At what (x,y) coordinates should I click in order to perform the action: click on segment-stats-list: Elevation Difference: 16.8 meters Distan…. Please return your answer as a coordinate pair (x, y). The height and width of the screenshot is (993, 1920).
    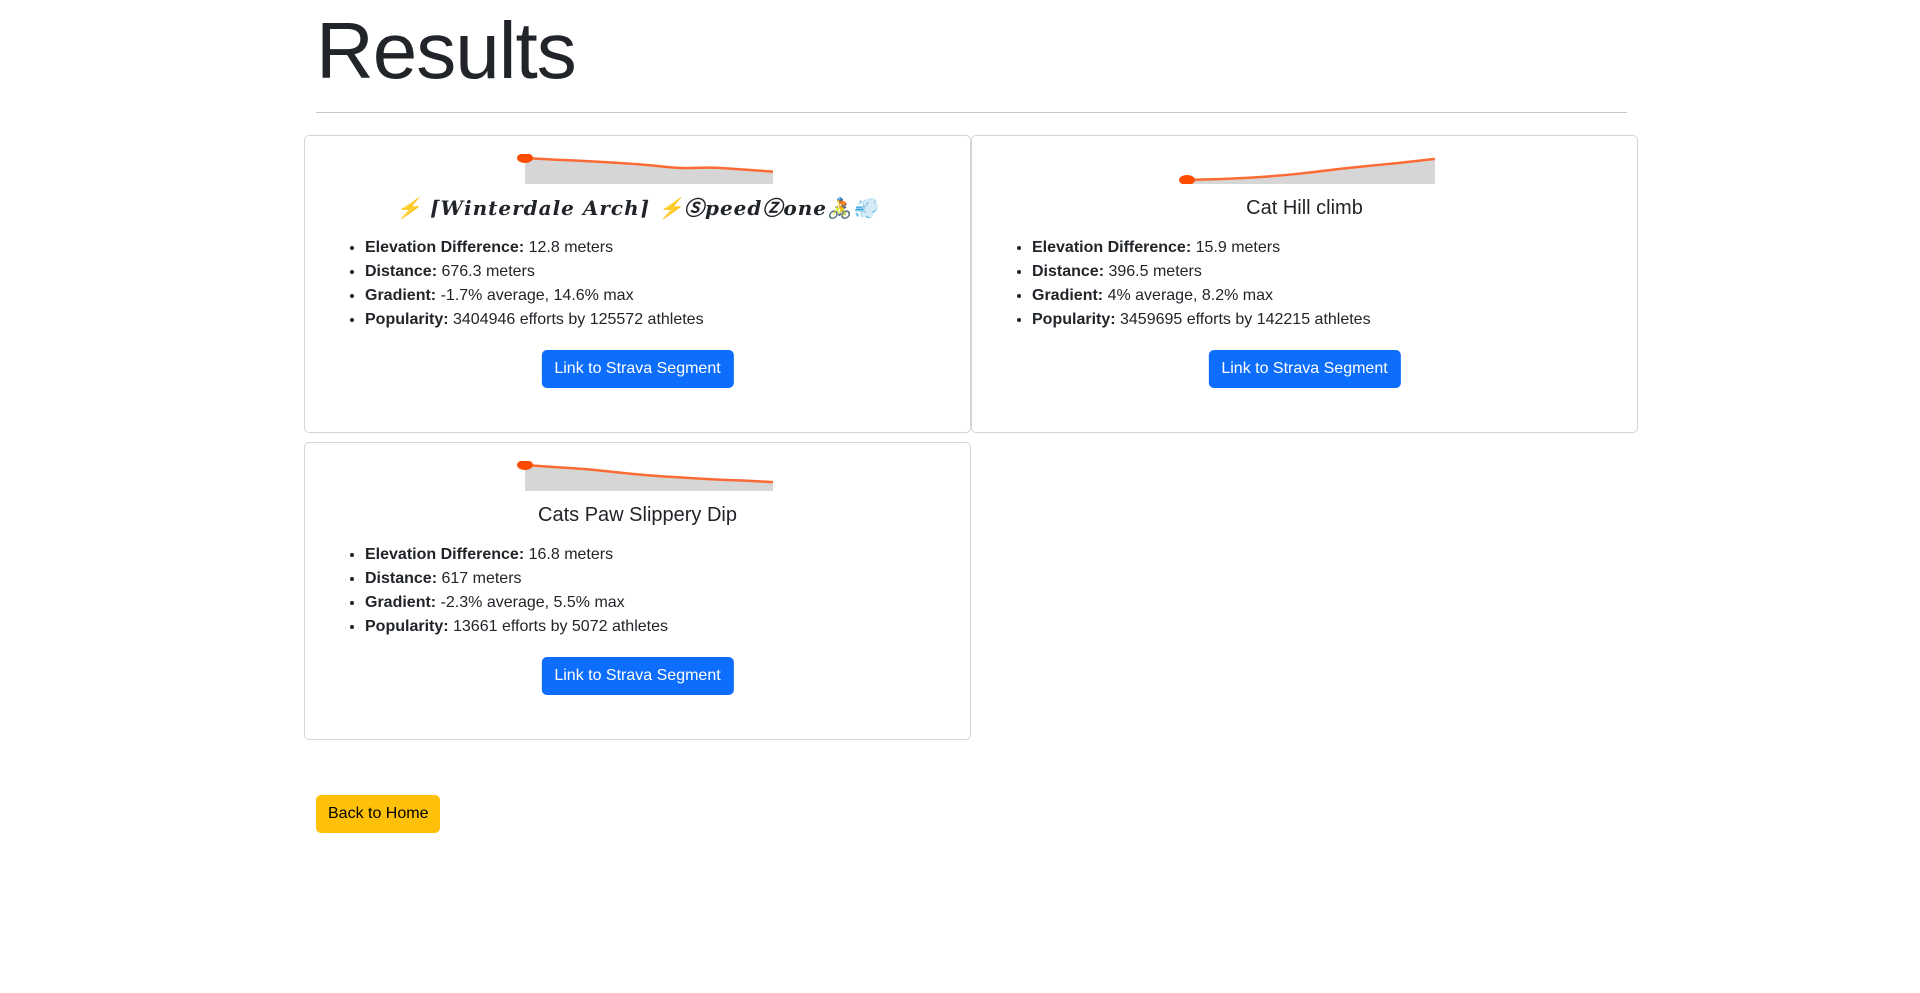
    Looking at the image, I should click on (506, 591).